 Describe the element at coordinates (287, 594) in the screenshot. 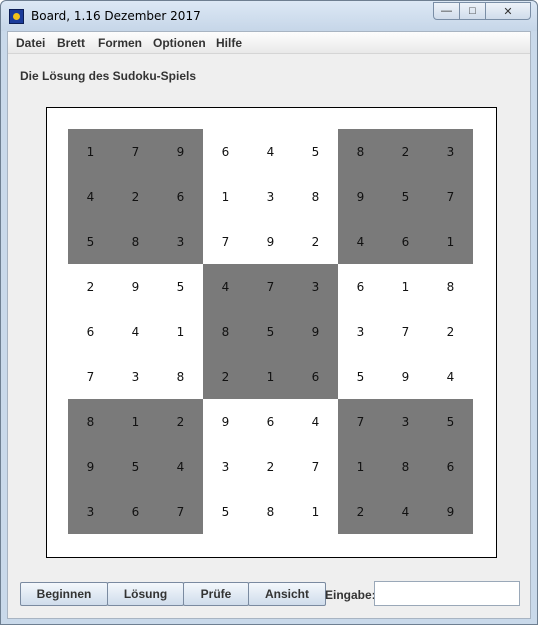

I see `ansicht-button: Ansicht` at that location.